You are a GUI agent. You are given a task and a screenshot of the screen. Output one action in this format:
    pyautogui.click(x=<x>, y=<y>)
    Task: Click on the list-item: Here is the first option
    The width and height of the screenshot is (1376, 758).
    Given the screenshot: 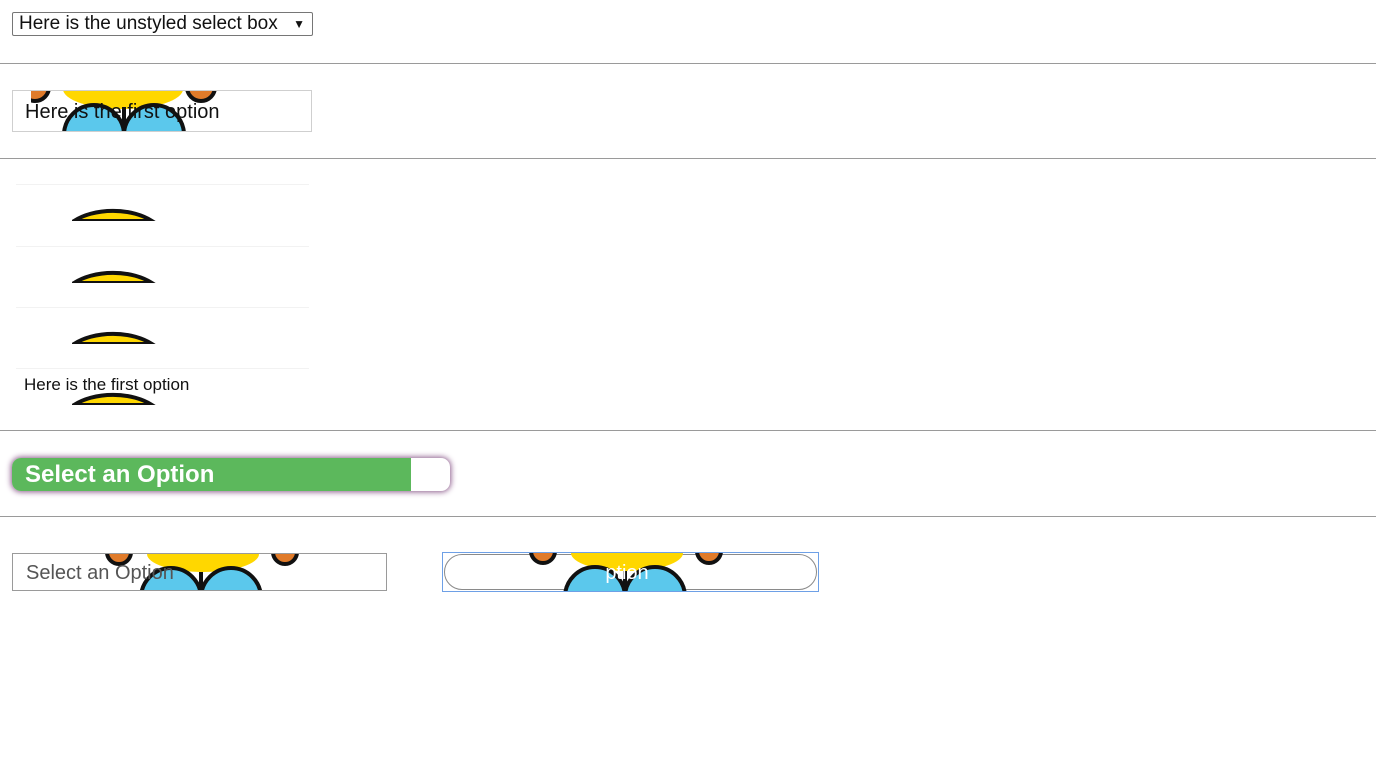 What is the action you would take?
    pyautogui.click(x=162, y=387)
    